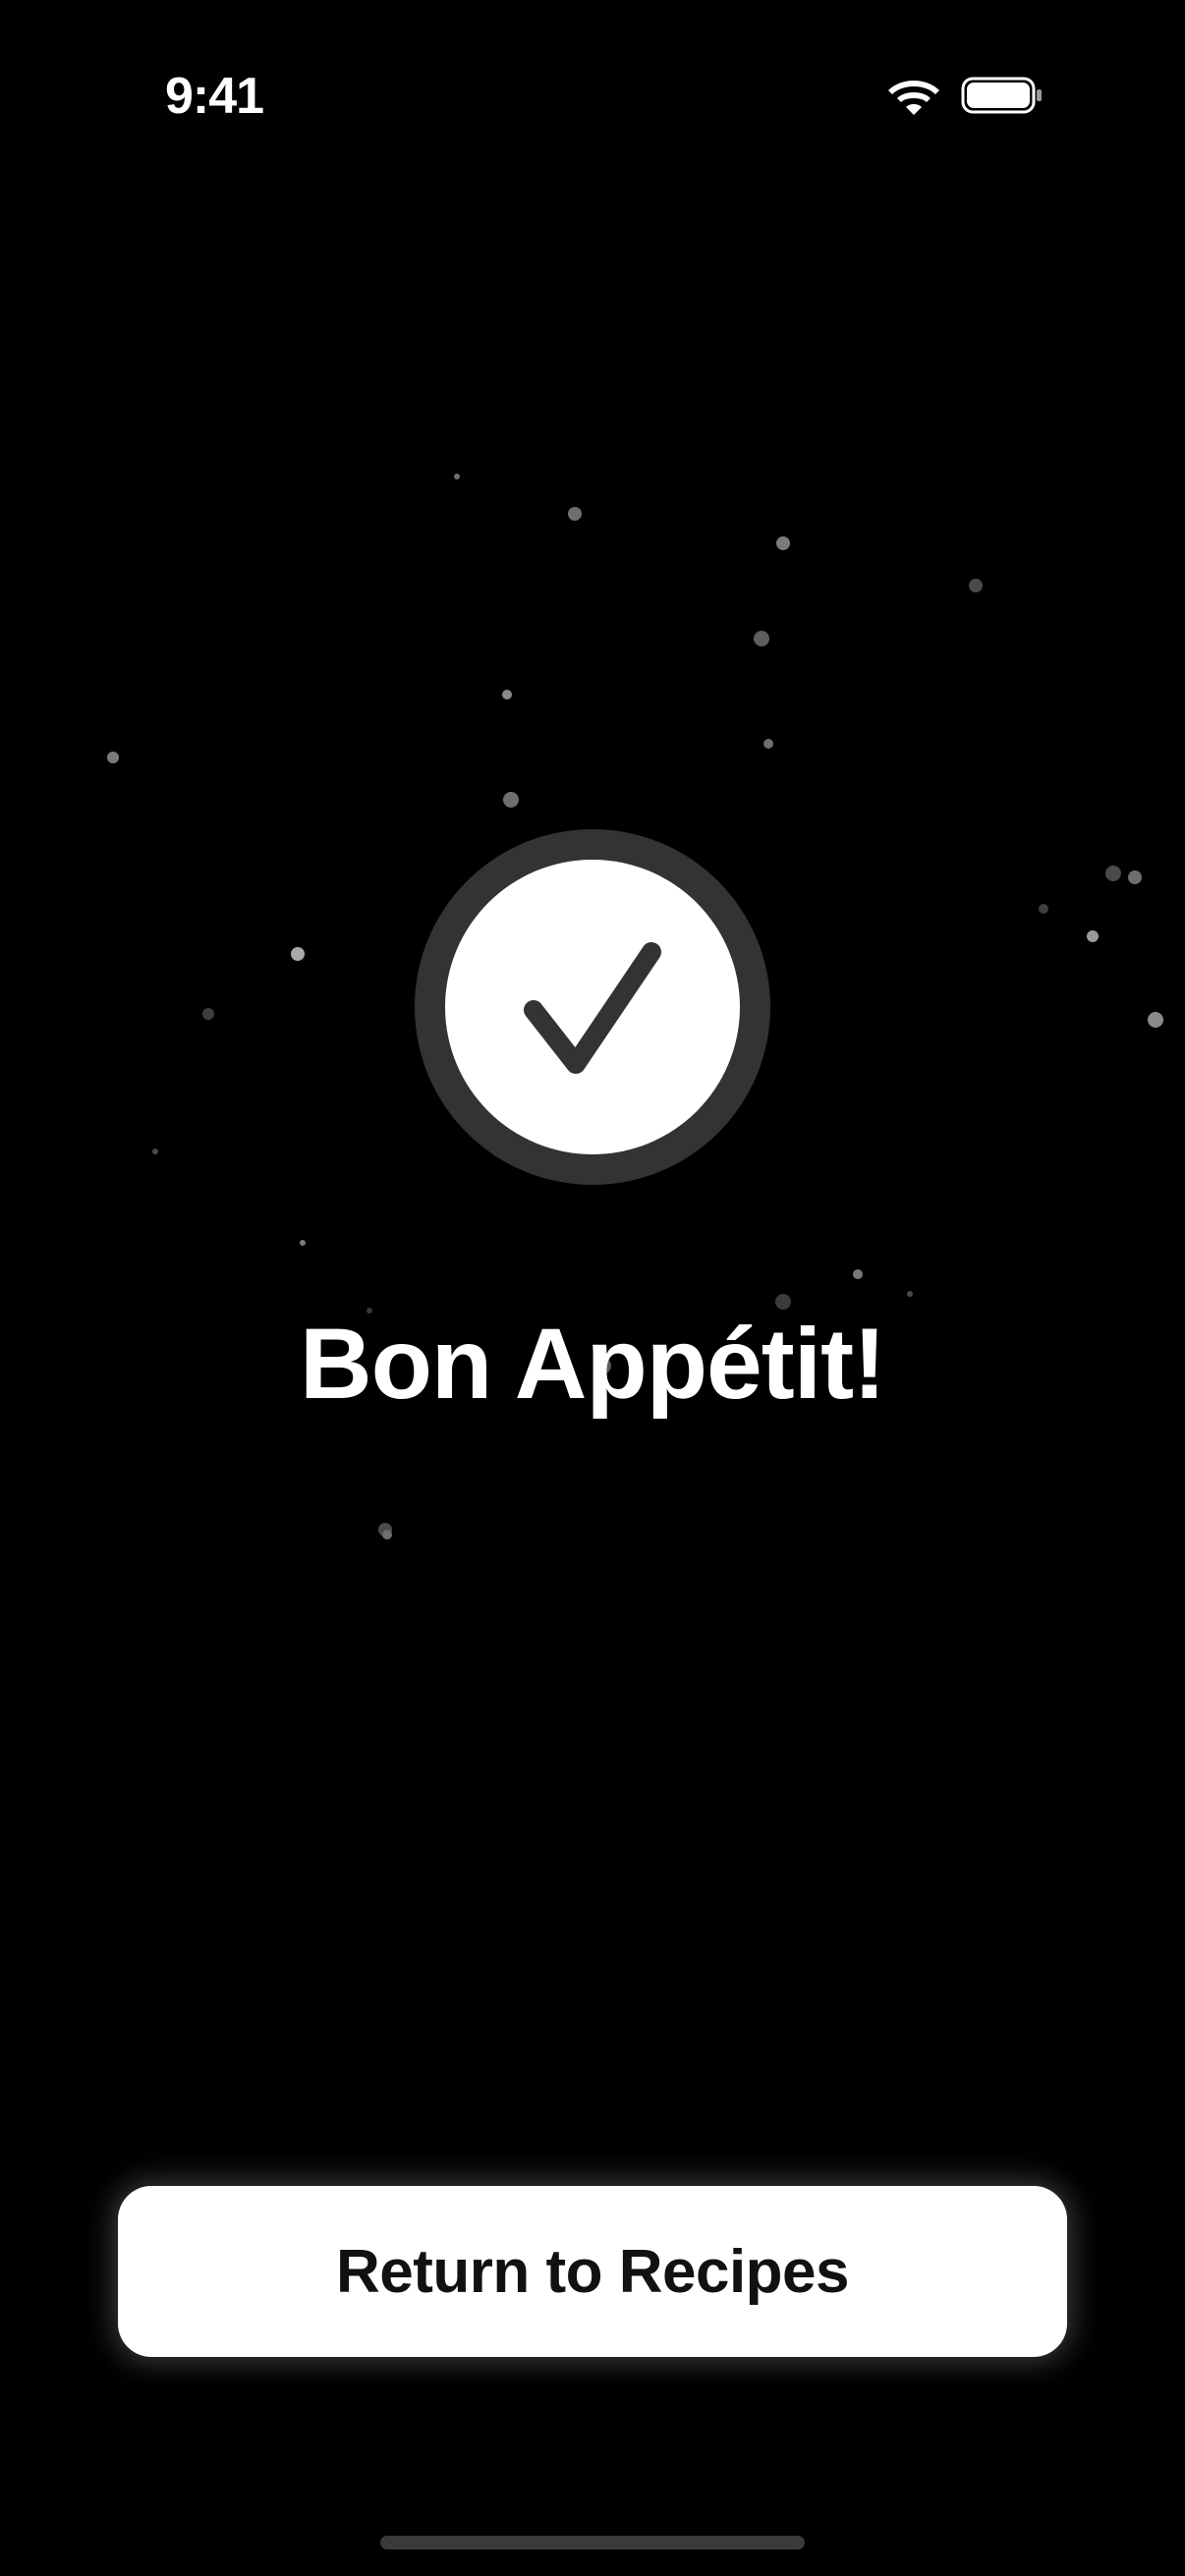  I want to click on status-time: 9:41, so click(215, 96).